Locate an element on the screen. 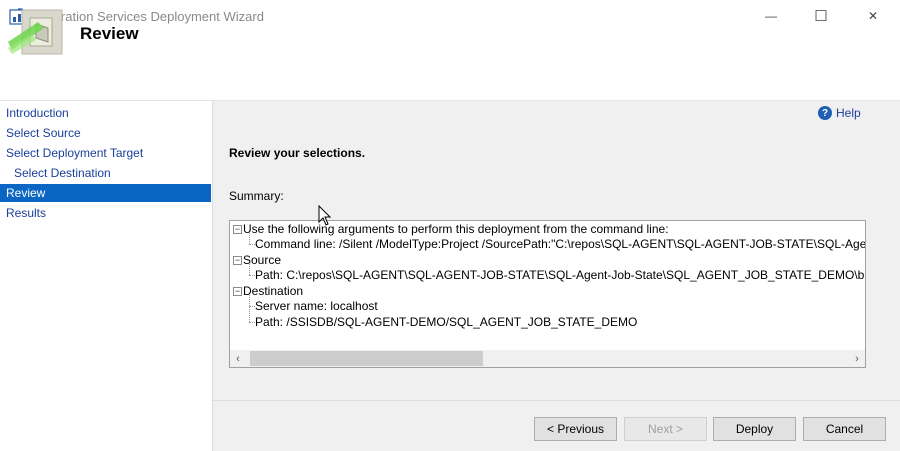  tree-node-destination: Destination is located at coordinates (273, 291).